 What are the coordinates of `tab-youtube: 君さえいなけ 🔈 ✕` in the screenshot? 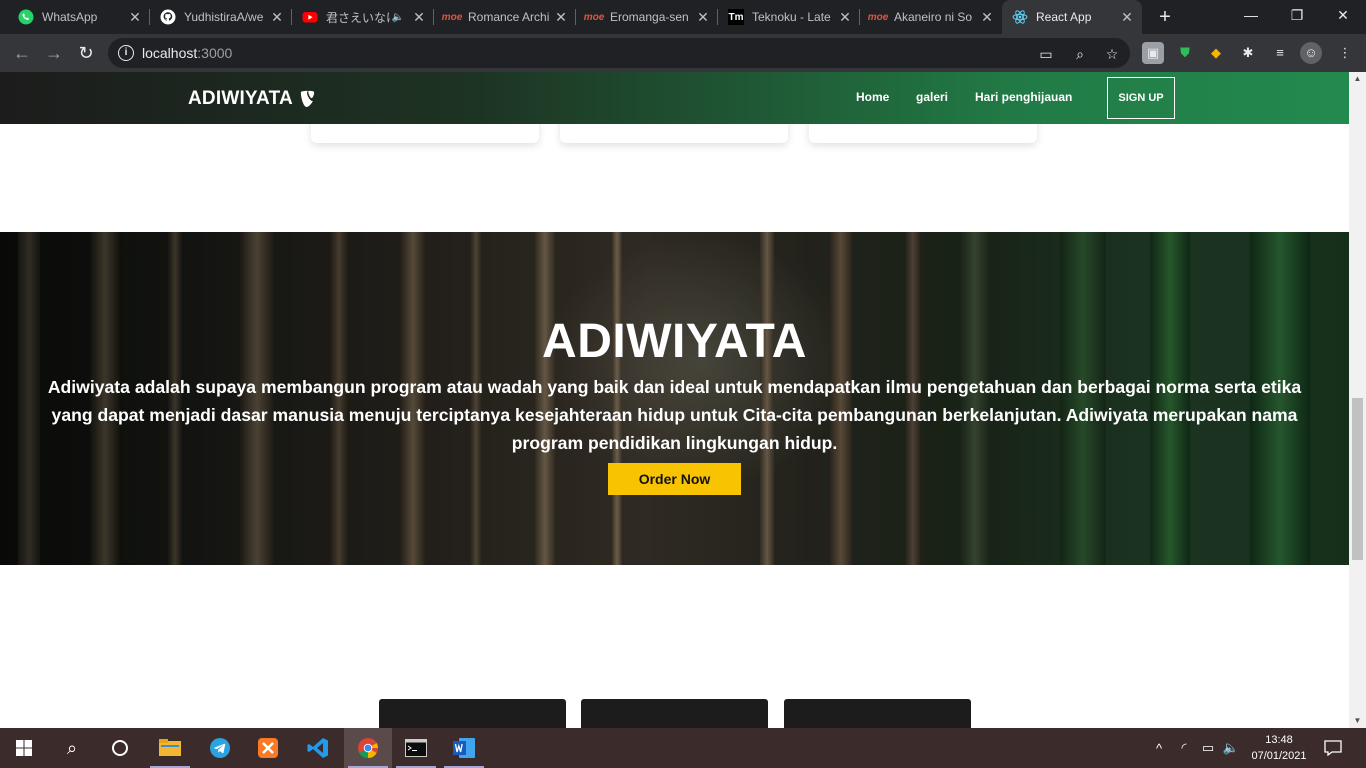 It's located at (363, 17).